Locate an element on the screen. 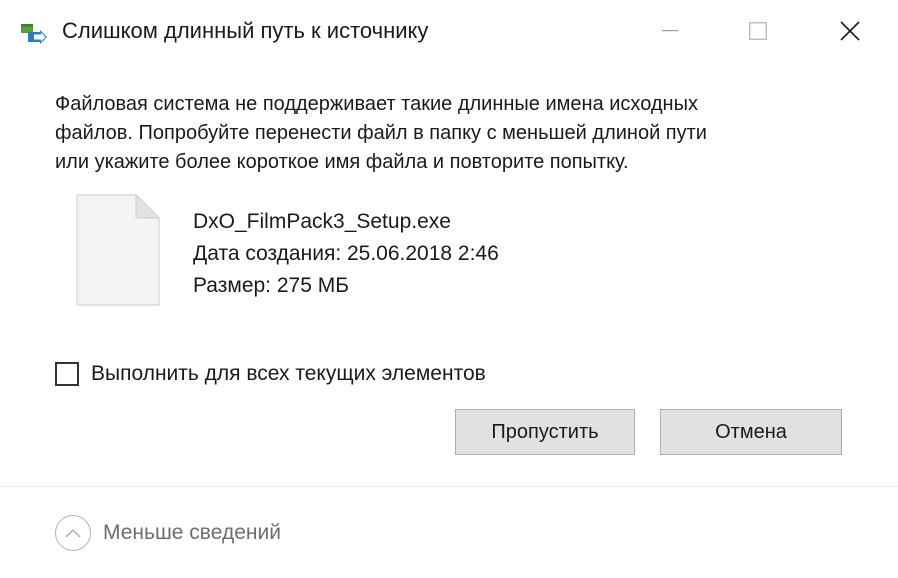 The image size is (898, 578). file-icon is located at coordinates (118, 250).